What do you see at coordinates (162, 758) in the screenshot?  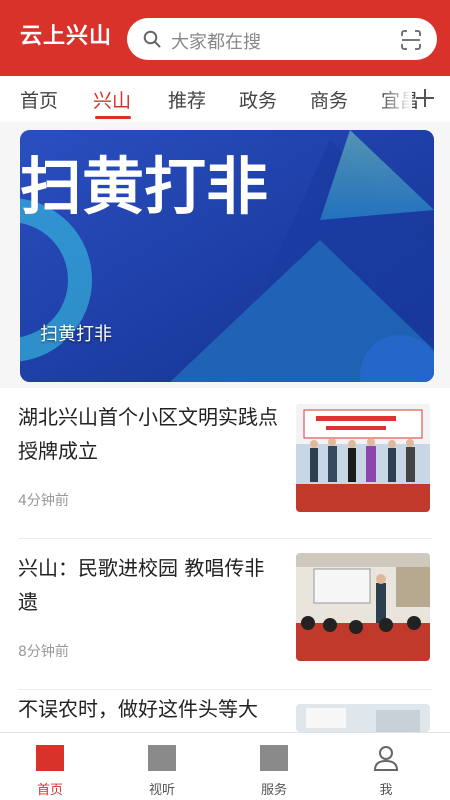 I see `video-icon` at bounding box center [162, 758].